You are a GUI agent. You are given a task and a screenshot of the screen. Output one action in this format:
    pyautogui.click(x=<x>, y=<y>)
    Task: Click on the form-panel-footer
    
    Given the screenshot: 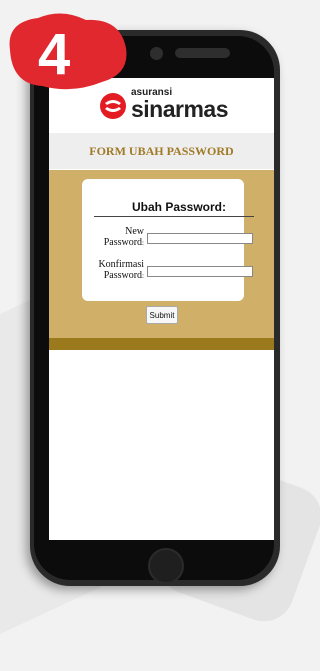 What is the action you would take?
    pyautogui.click(x=161, y=344)
    